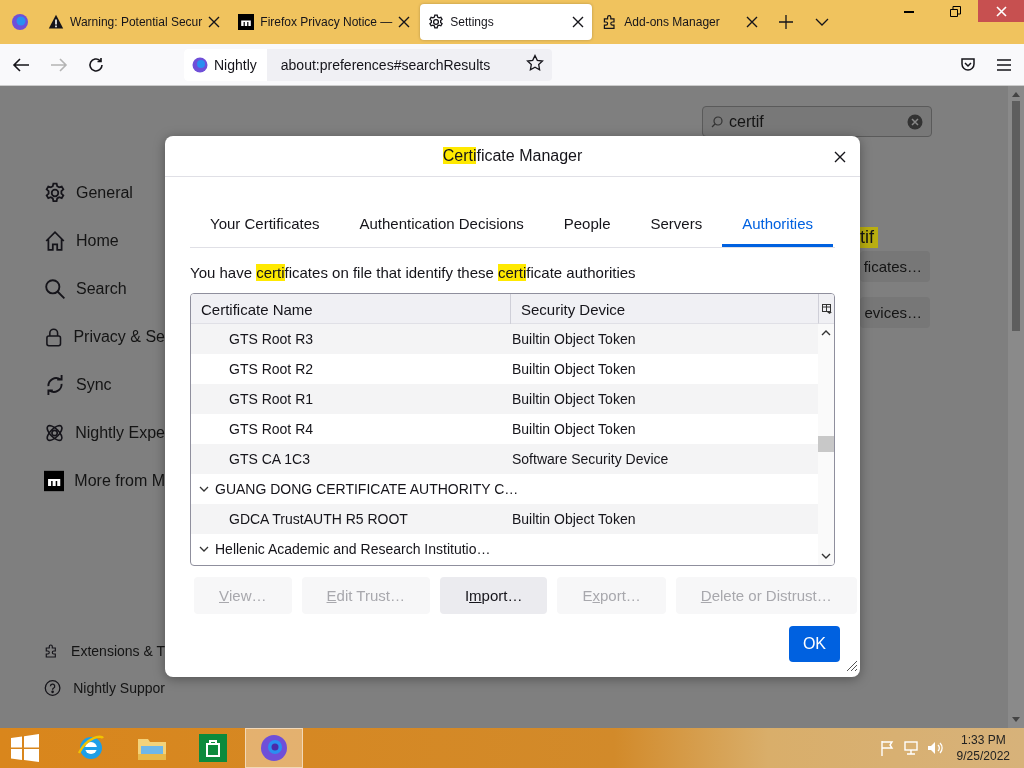 The height and width of the screenshot is (768, 1024). Describe the element at coordinates (271, 369) in the screenshot. I see `table-cell-text: GTS Root R2` at that location.